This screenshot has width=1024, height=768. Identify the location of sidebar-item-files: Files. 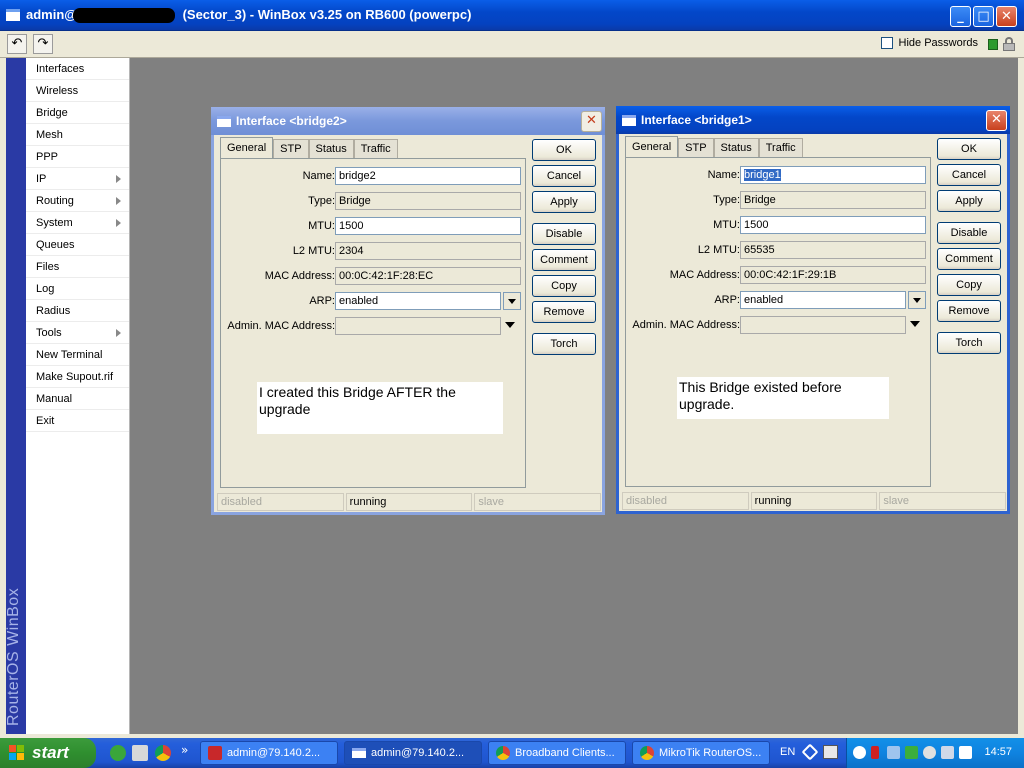
(77, 267).